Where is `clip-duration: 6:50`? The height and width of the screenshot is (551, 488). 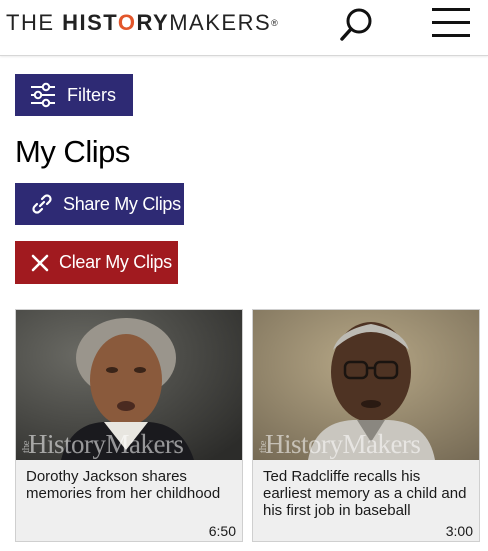
clip-duration: 6:50 is located at coordinates (222, 531).